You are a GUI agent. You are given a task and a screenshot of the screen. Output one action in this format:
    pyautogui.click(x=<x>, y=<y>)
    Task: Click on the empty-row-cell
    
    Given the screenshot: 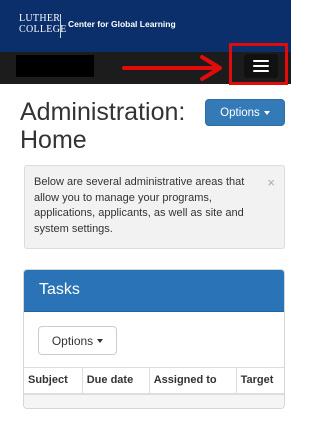 What is the action you would take?
    pyautogui.click(x=154, y=400)
    